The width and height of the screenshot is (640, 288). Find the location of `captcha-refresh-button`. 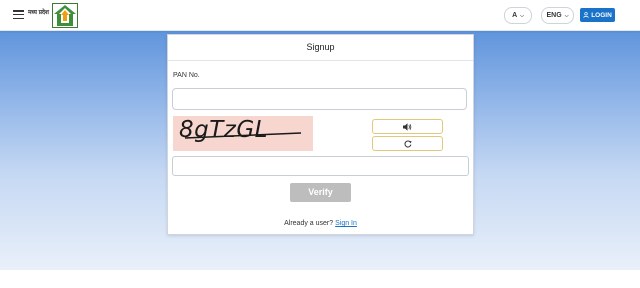

captcha-refresh-button is located at coordinates (407, 143).